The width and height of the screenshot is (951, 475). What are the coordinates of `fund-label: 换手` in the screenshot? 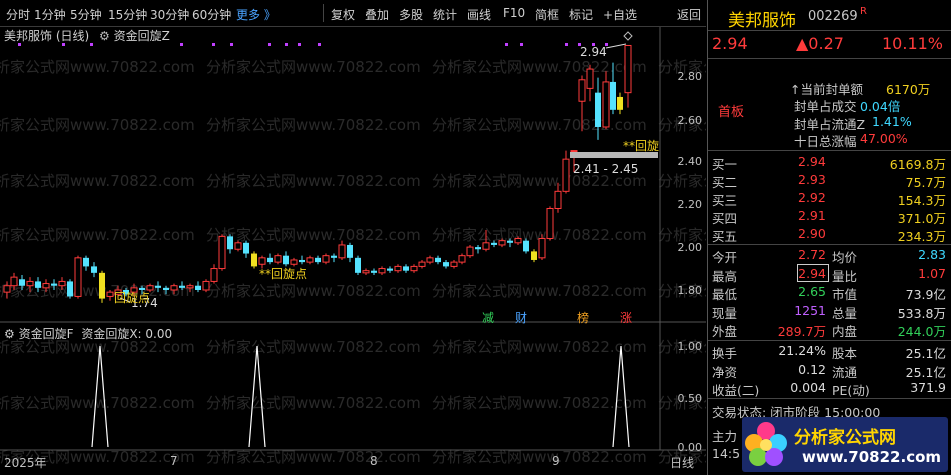 It's located at (725, 353).